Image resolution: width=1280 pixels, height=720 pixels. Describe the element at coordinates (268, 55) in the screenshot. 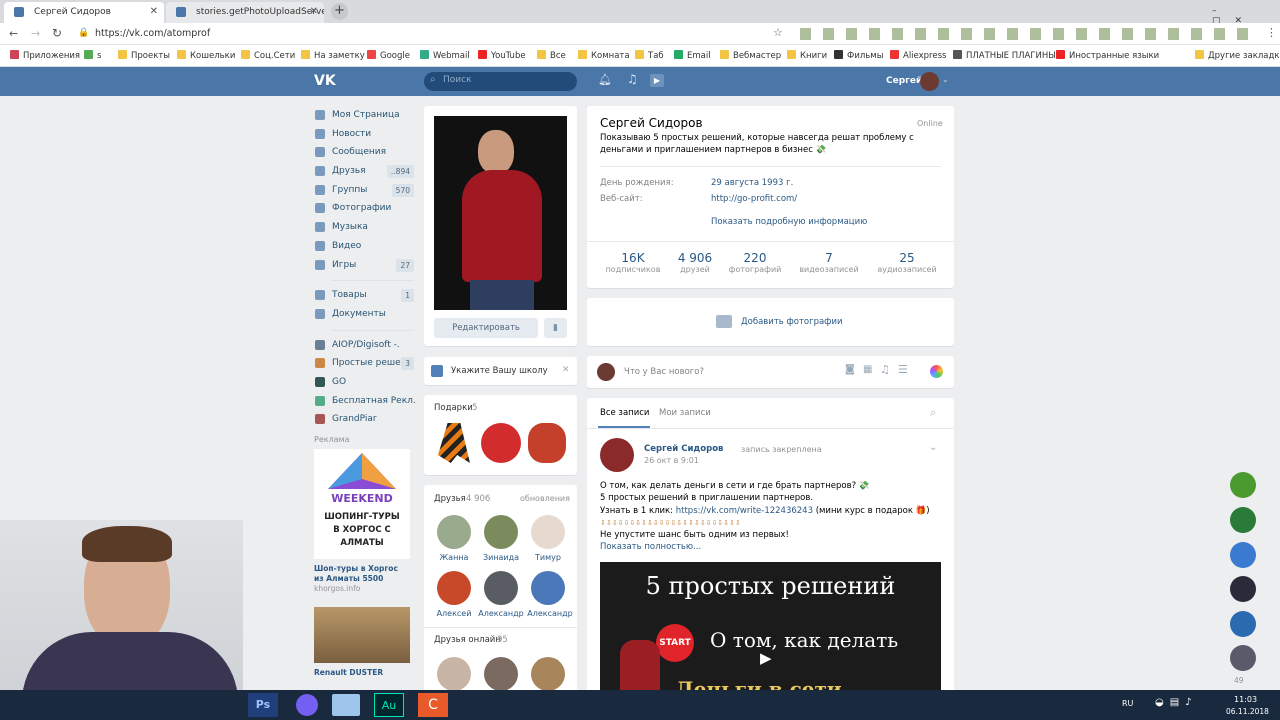

I see `bookmark-item: Соц.Сети` at that location.